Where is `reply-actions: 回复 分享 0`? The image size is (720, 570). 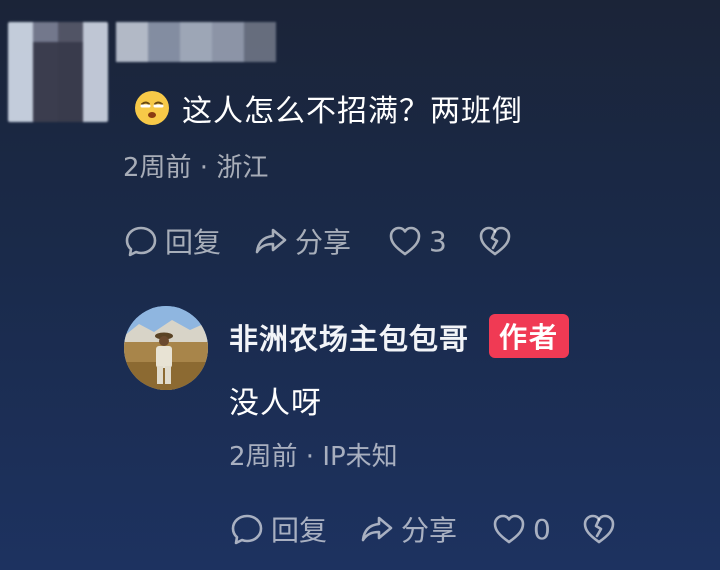
reply-actions: 回复 分享 0 is located at coordinates (423, 529).